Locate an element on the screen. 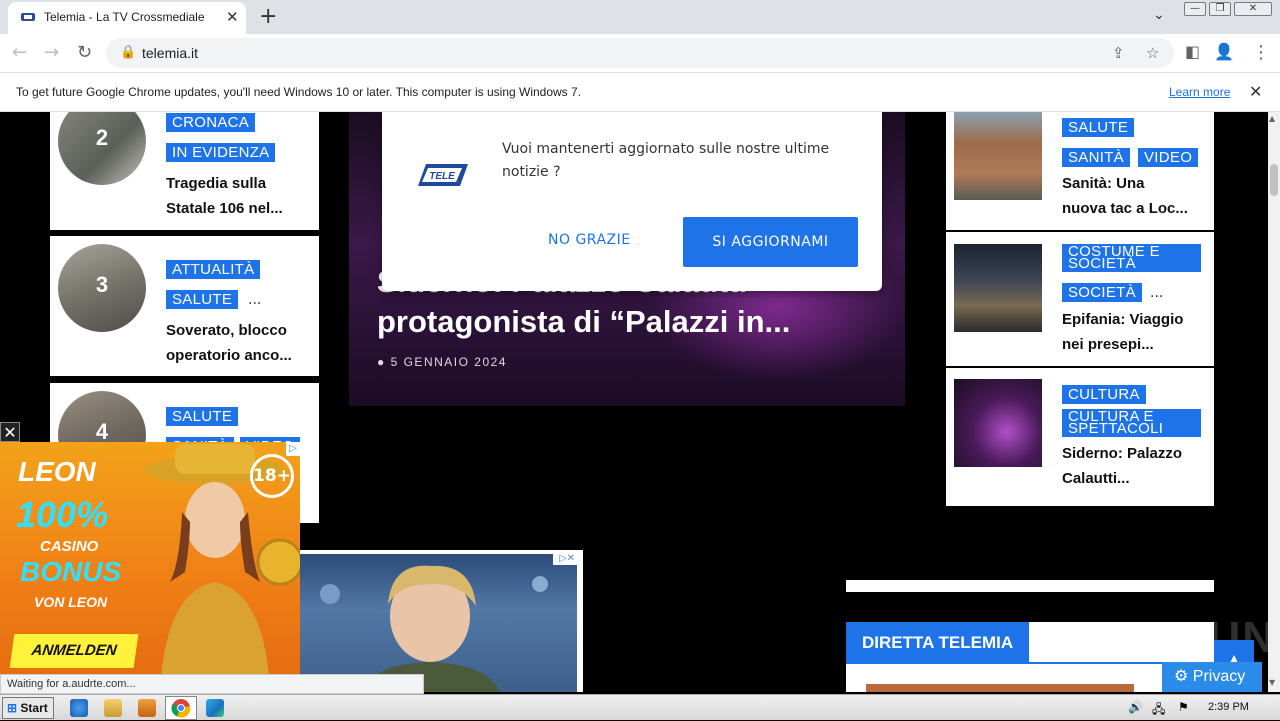 The image size is (1280, 721). page-scrollbar: ▲ ▼ is located at coordinates (1274, 402).